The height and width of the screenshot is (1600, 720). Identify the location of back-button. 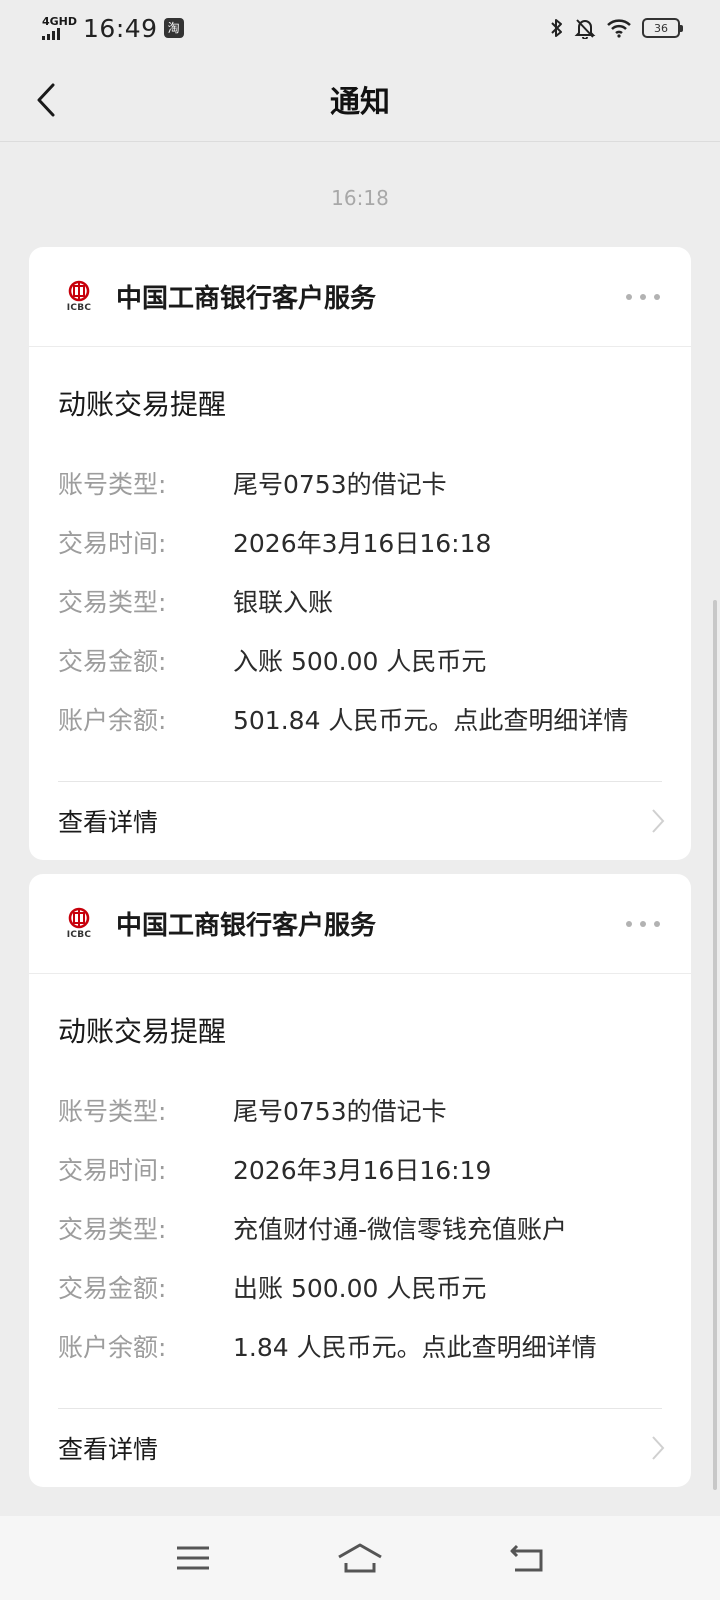
(46, 100).